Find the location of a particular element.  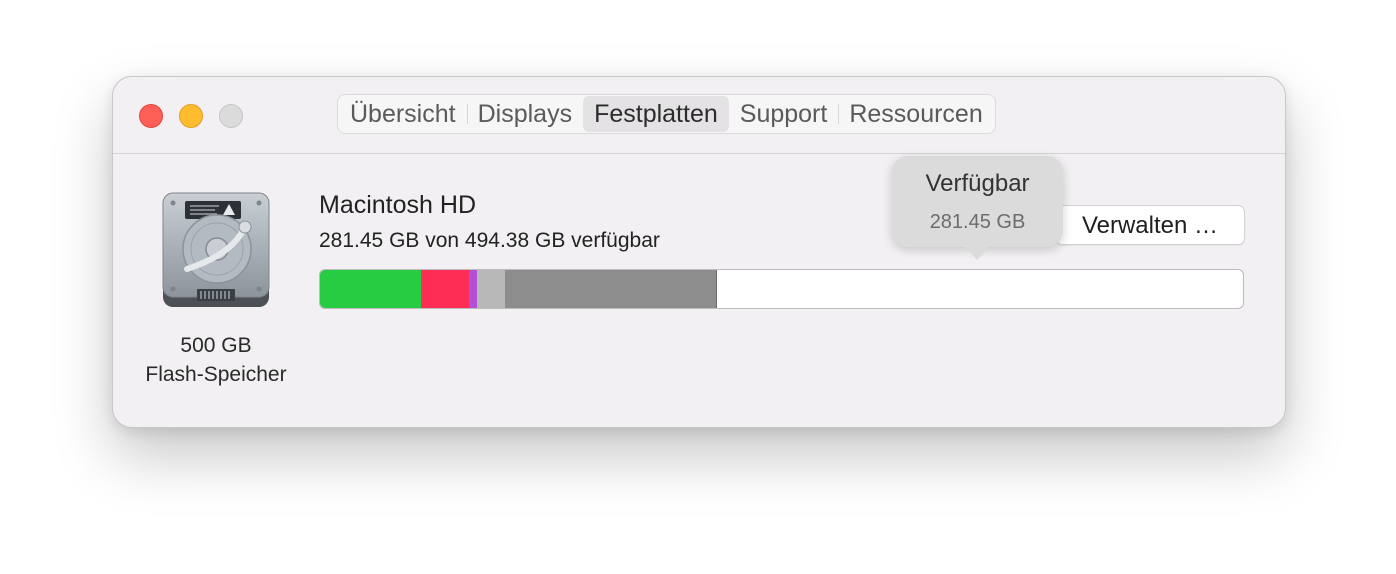

storage-segment-free is located at coordinates (980, 289).